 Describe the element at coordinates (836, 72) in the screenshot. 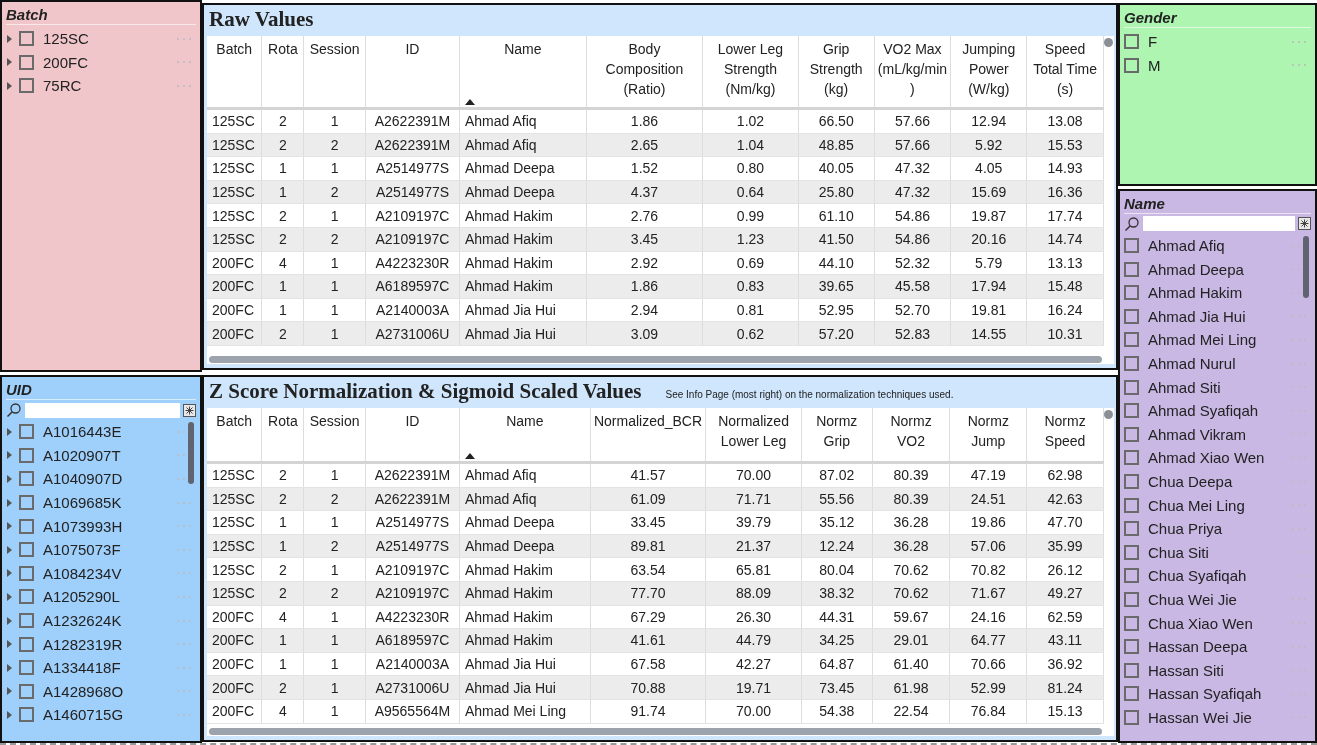

I see `column-header: Grip Strength (kg)` at that location.